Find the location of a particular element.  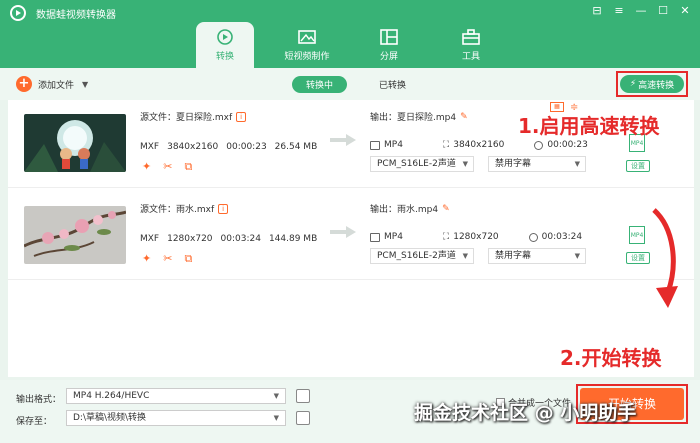

output-format-label: 输出格式： is located at coordinates (39, 400).